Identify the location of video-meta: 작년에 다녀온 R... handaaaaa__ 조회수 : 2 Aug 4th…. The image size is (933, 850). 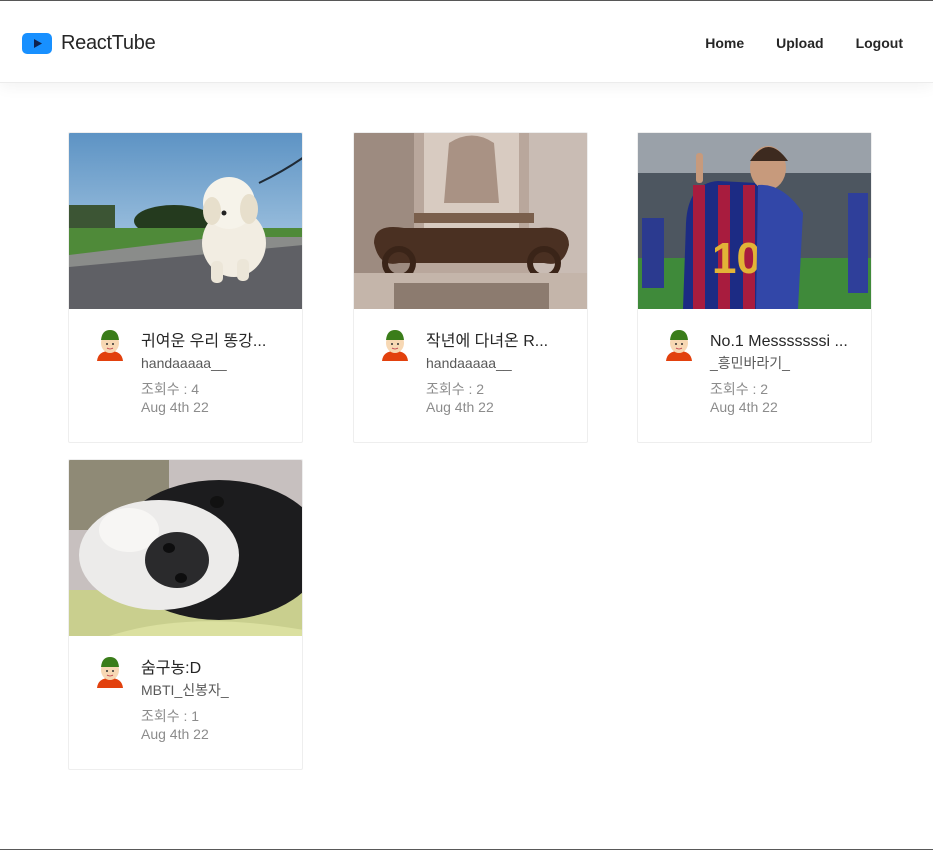
(470, 375).